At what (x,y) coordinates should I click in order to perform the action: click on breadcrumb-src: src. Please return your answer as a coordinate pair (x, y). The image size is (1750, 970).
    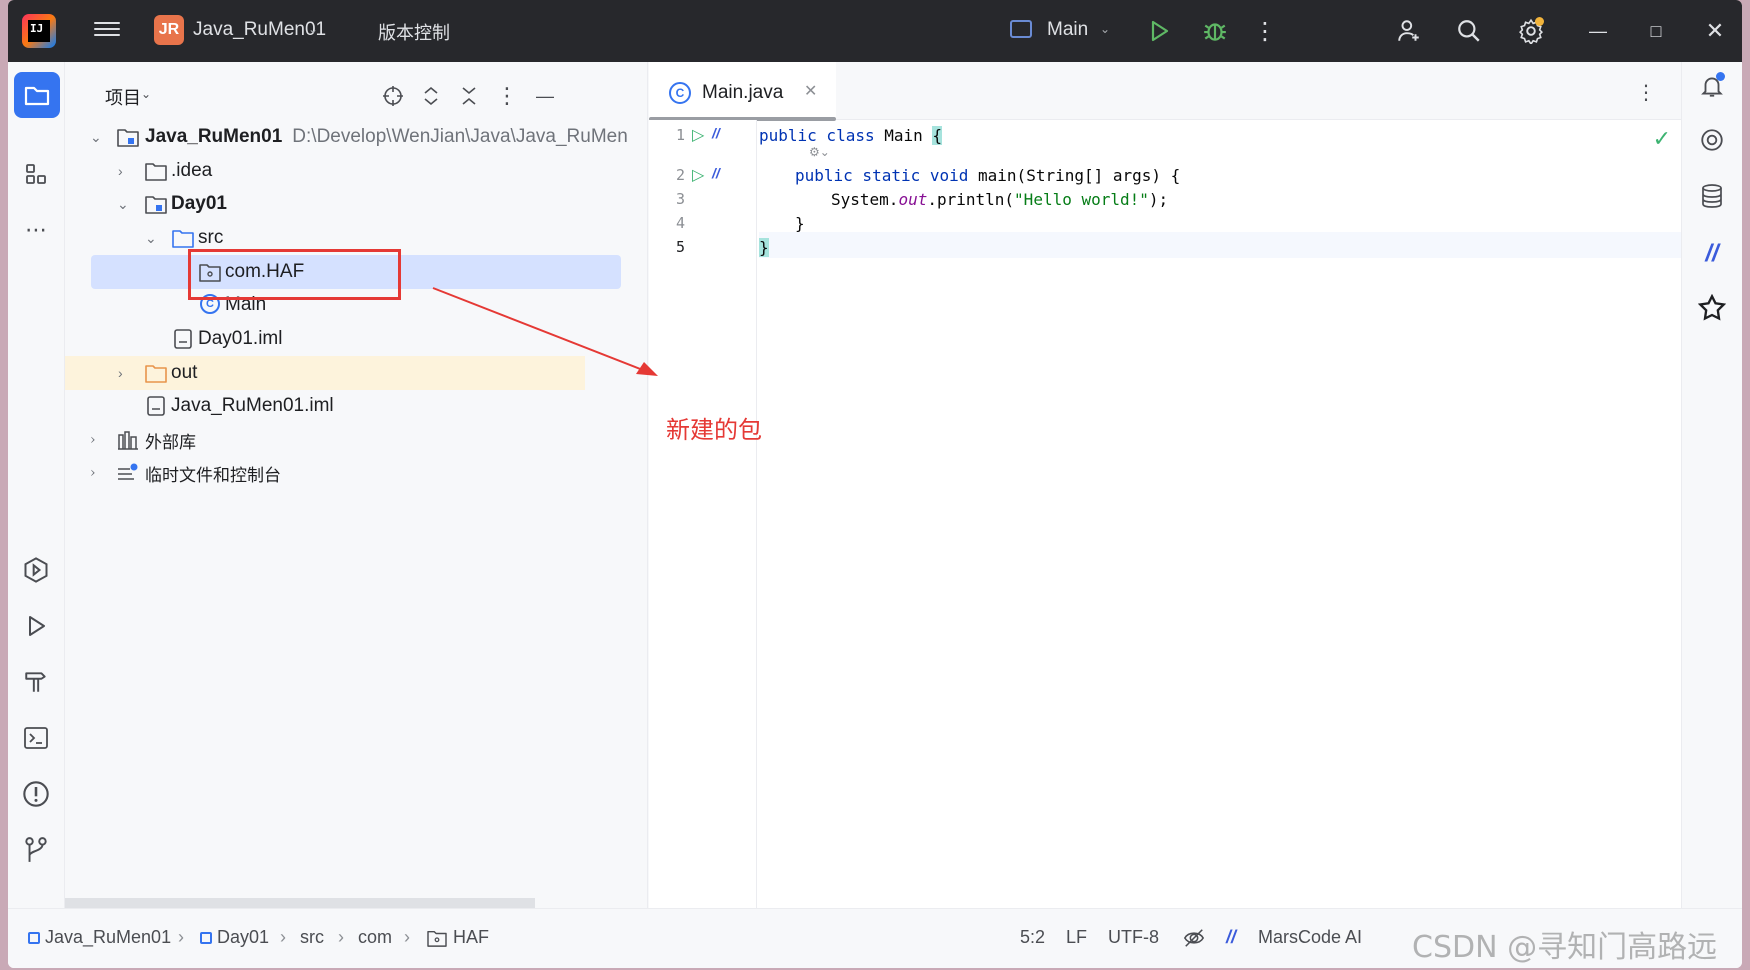
    Looking at the image, I should click on (312, 937).